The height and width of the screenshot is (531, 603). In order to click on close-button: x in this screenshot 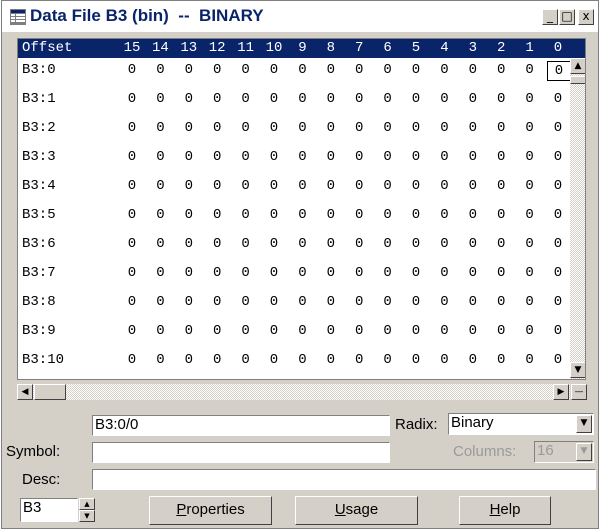, I will do `click(586, 17)`.